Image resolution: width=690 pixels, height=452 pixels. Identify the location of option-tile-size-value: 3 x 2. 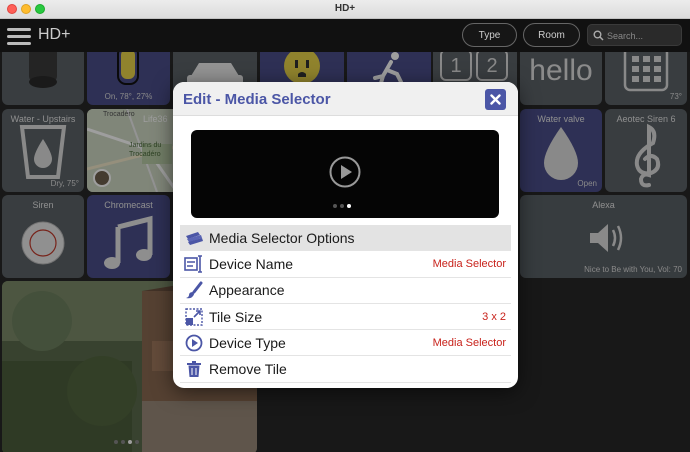
(494, 316).